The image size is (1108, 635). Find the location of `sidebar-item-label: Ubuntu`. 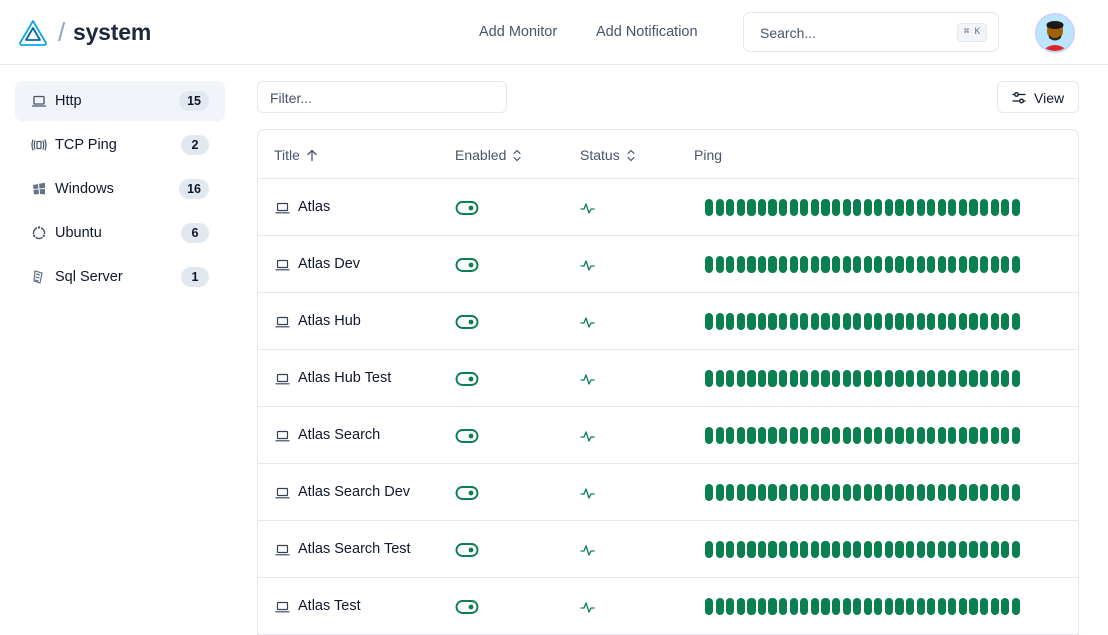

sidebar-item-label: Ubuntu is located at coordinates (78, 233).